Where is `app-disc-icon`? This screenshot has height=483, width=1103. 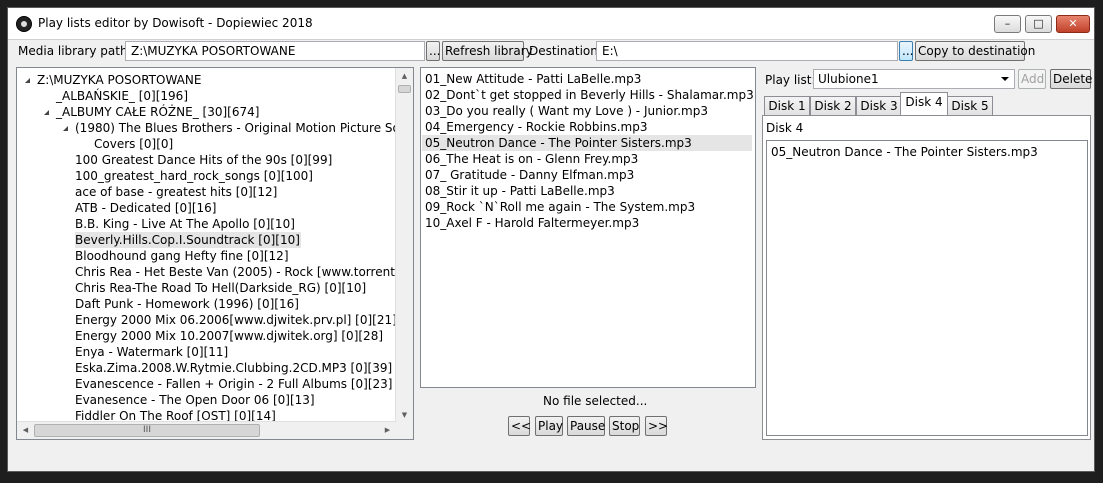
app-disc-icon is located at coordinates (24, 24).